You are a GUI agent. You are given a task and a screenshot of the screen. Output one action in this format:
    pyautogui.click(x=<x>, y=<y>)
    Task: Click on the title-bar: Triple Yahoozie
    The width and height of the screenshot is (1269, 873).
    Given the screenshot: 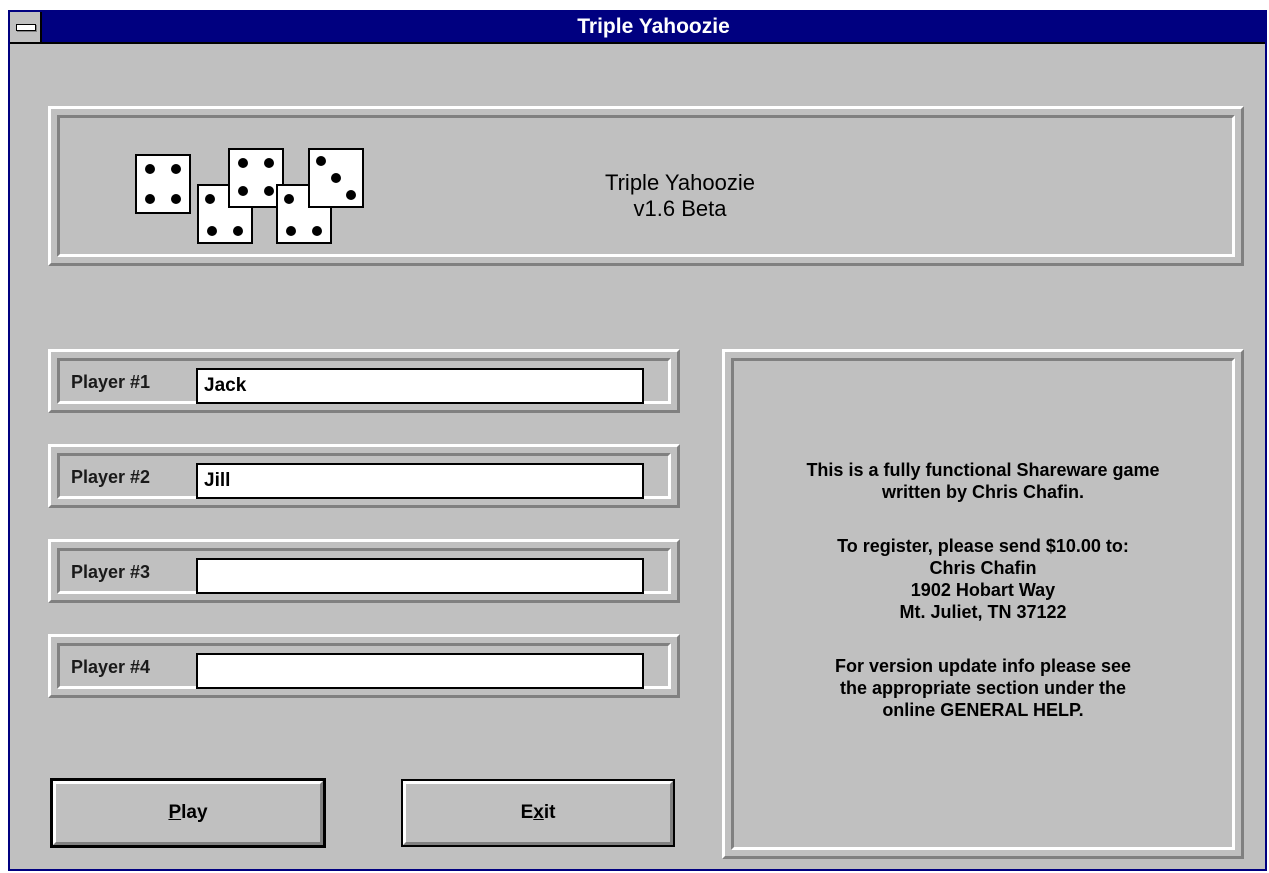 What is the action you would take?
    pyautogui.click(x=637, y=28)
    